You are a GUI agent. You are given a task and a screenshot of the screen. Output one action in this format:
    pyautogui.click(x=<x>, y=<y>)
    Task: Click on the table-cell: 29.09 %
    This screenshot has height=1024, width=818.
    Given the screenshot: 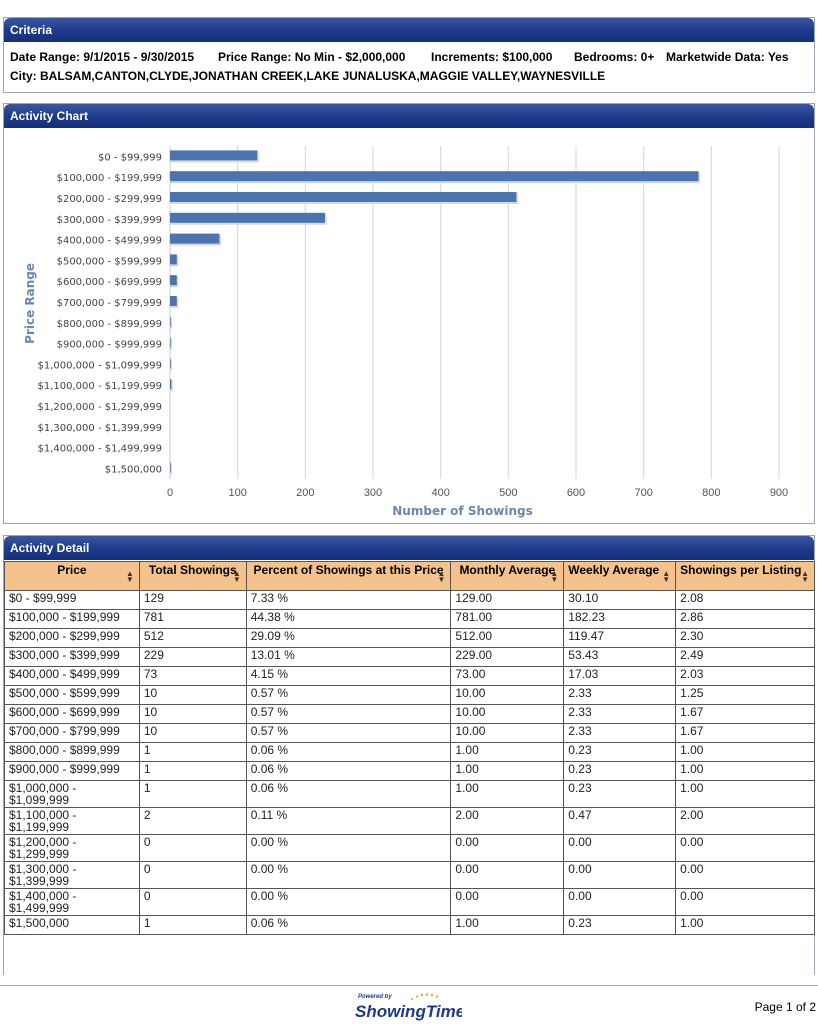 What is the action you would take?
    pyautogui.click(x=348, y=638)
    